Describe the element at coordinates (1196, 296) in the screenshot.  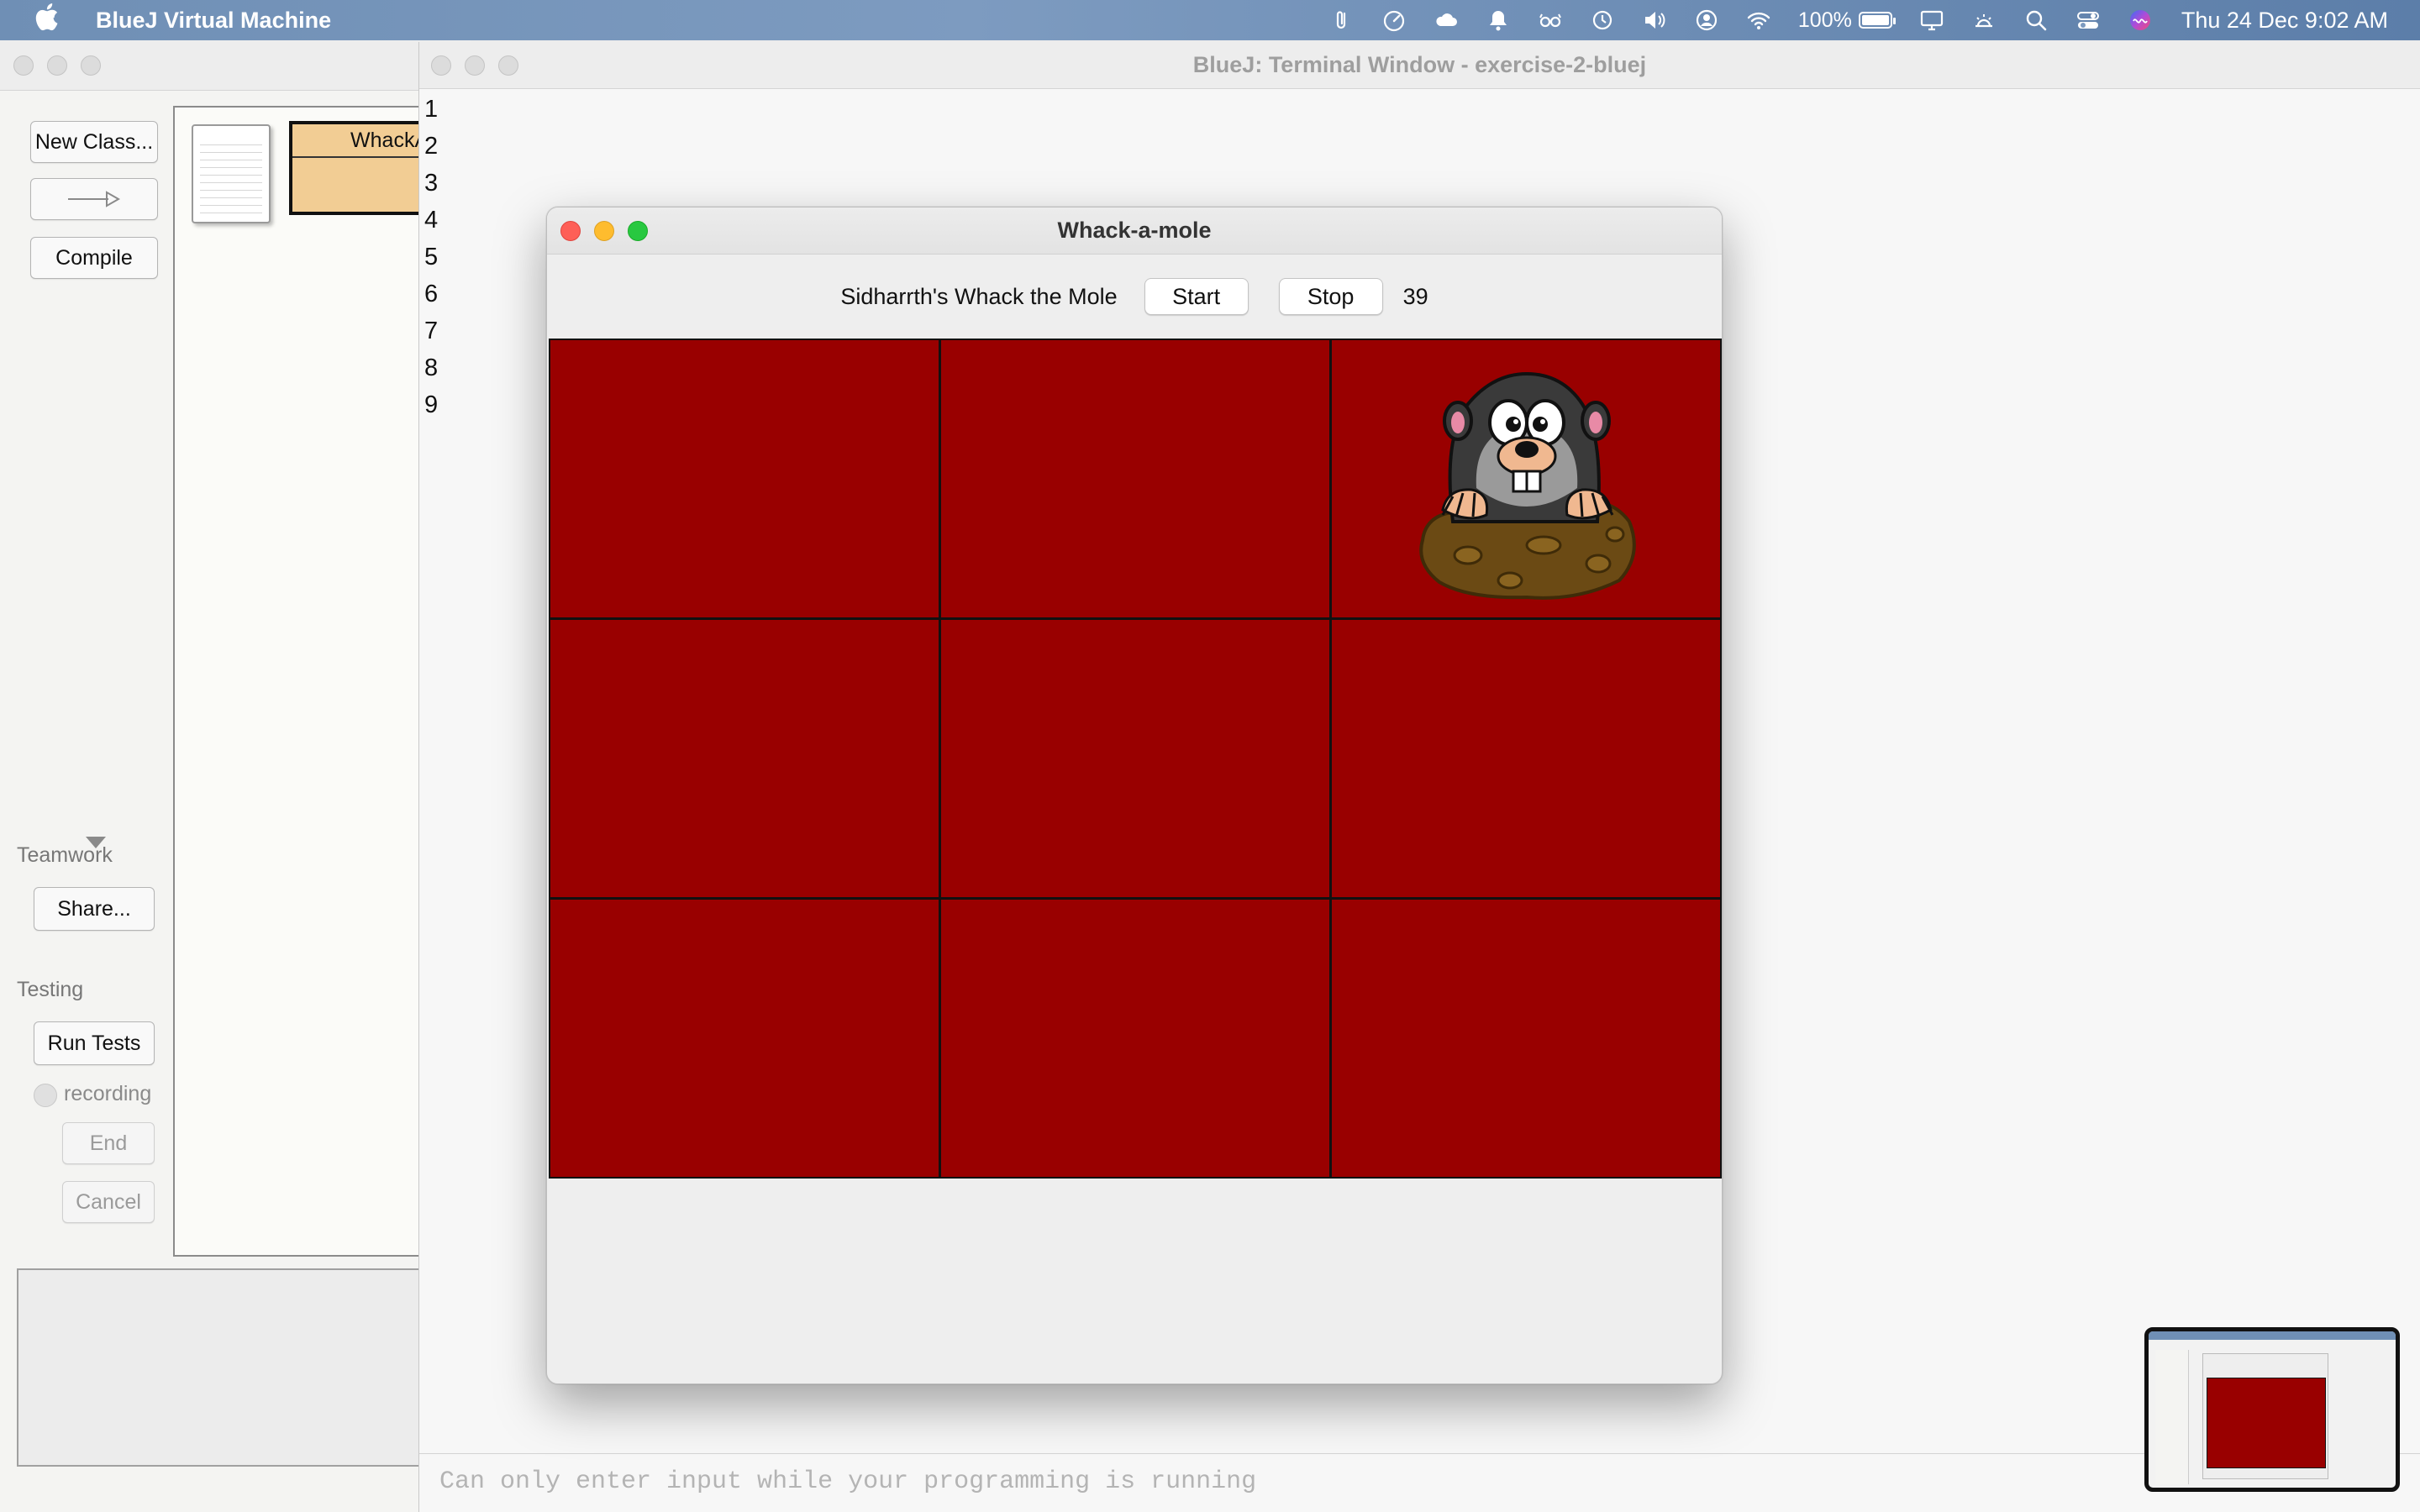
I see `start-button: Start` at that location.